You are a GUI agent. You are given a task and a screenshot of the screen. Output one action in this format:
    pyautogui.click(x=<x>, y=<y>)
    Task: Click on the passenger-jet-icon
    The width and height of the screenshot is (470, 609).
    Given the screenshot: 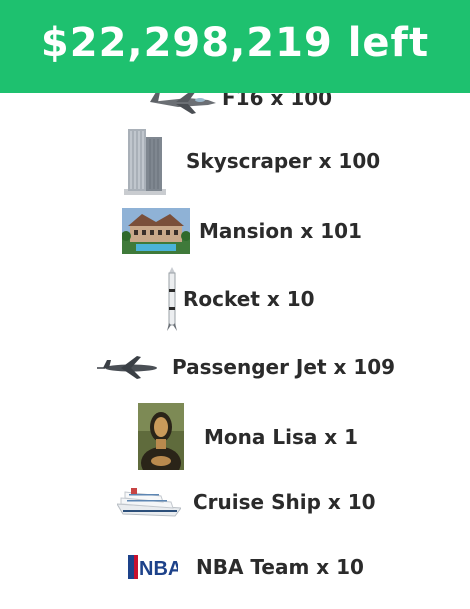 What is the action you would take?
    pyautogui.click(x=129, y=367)
    